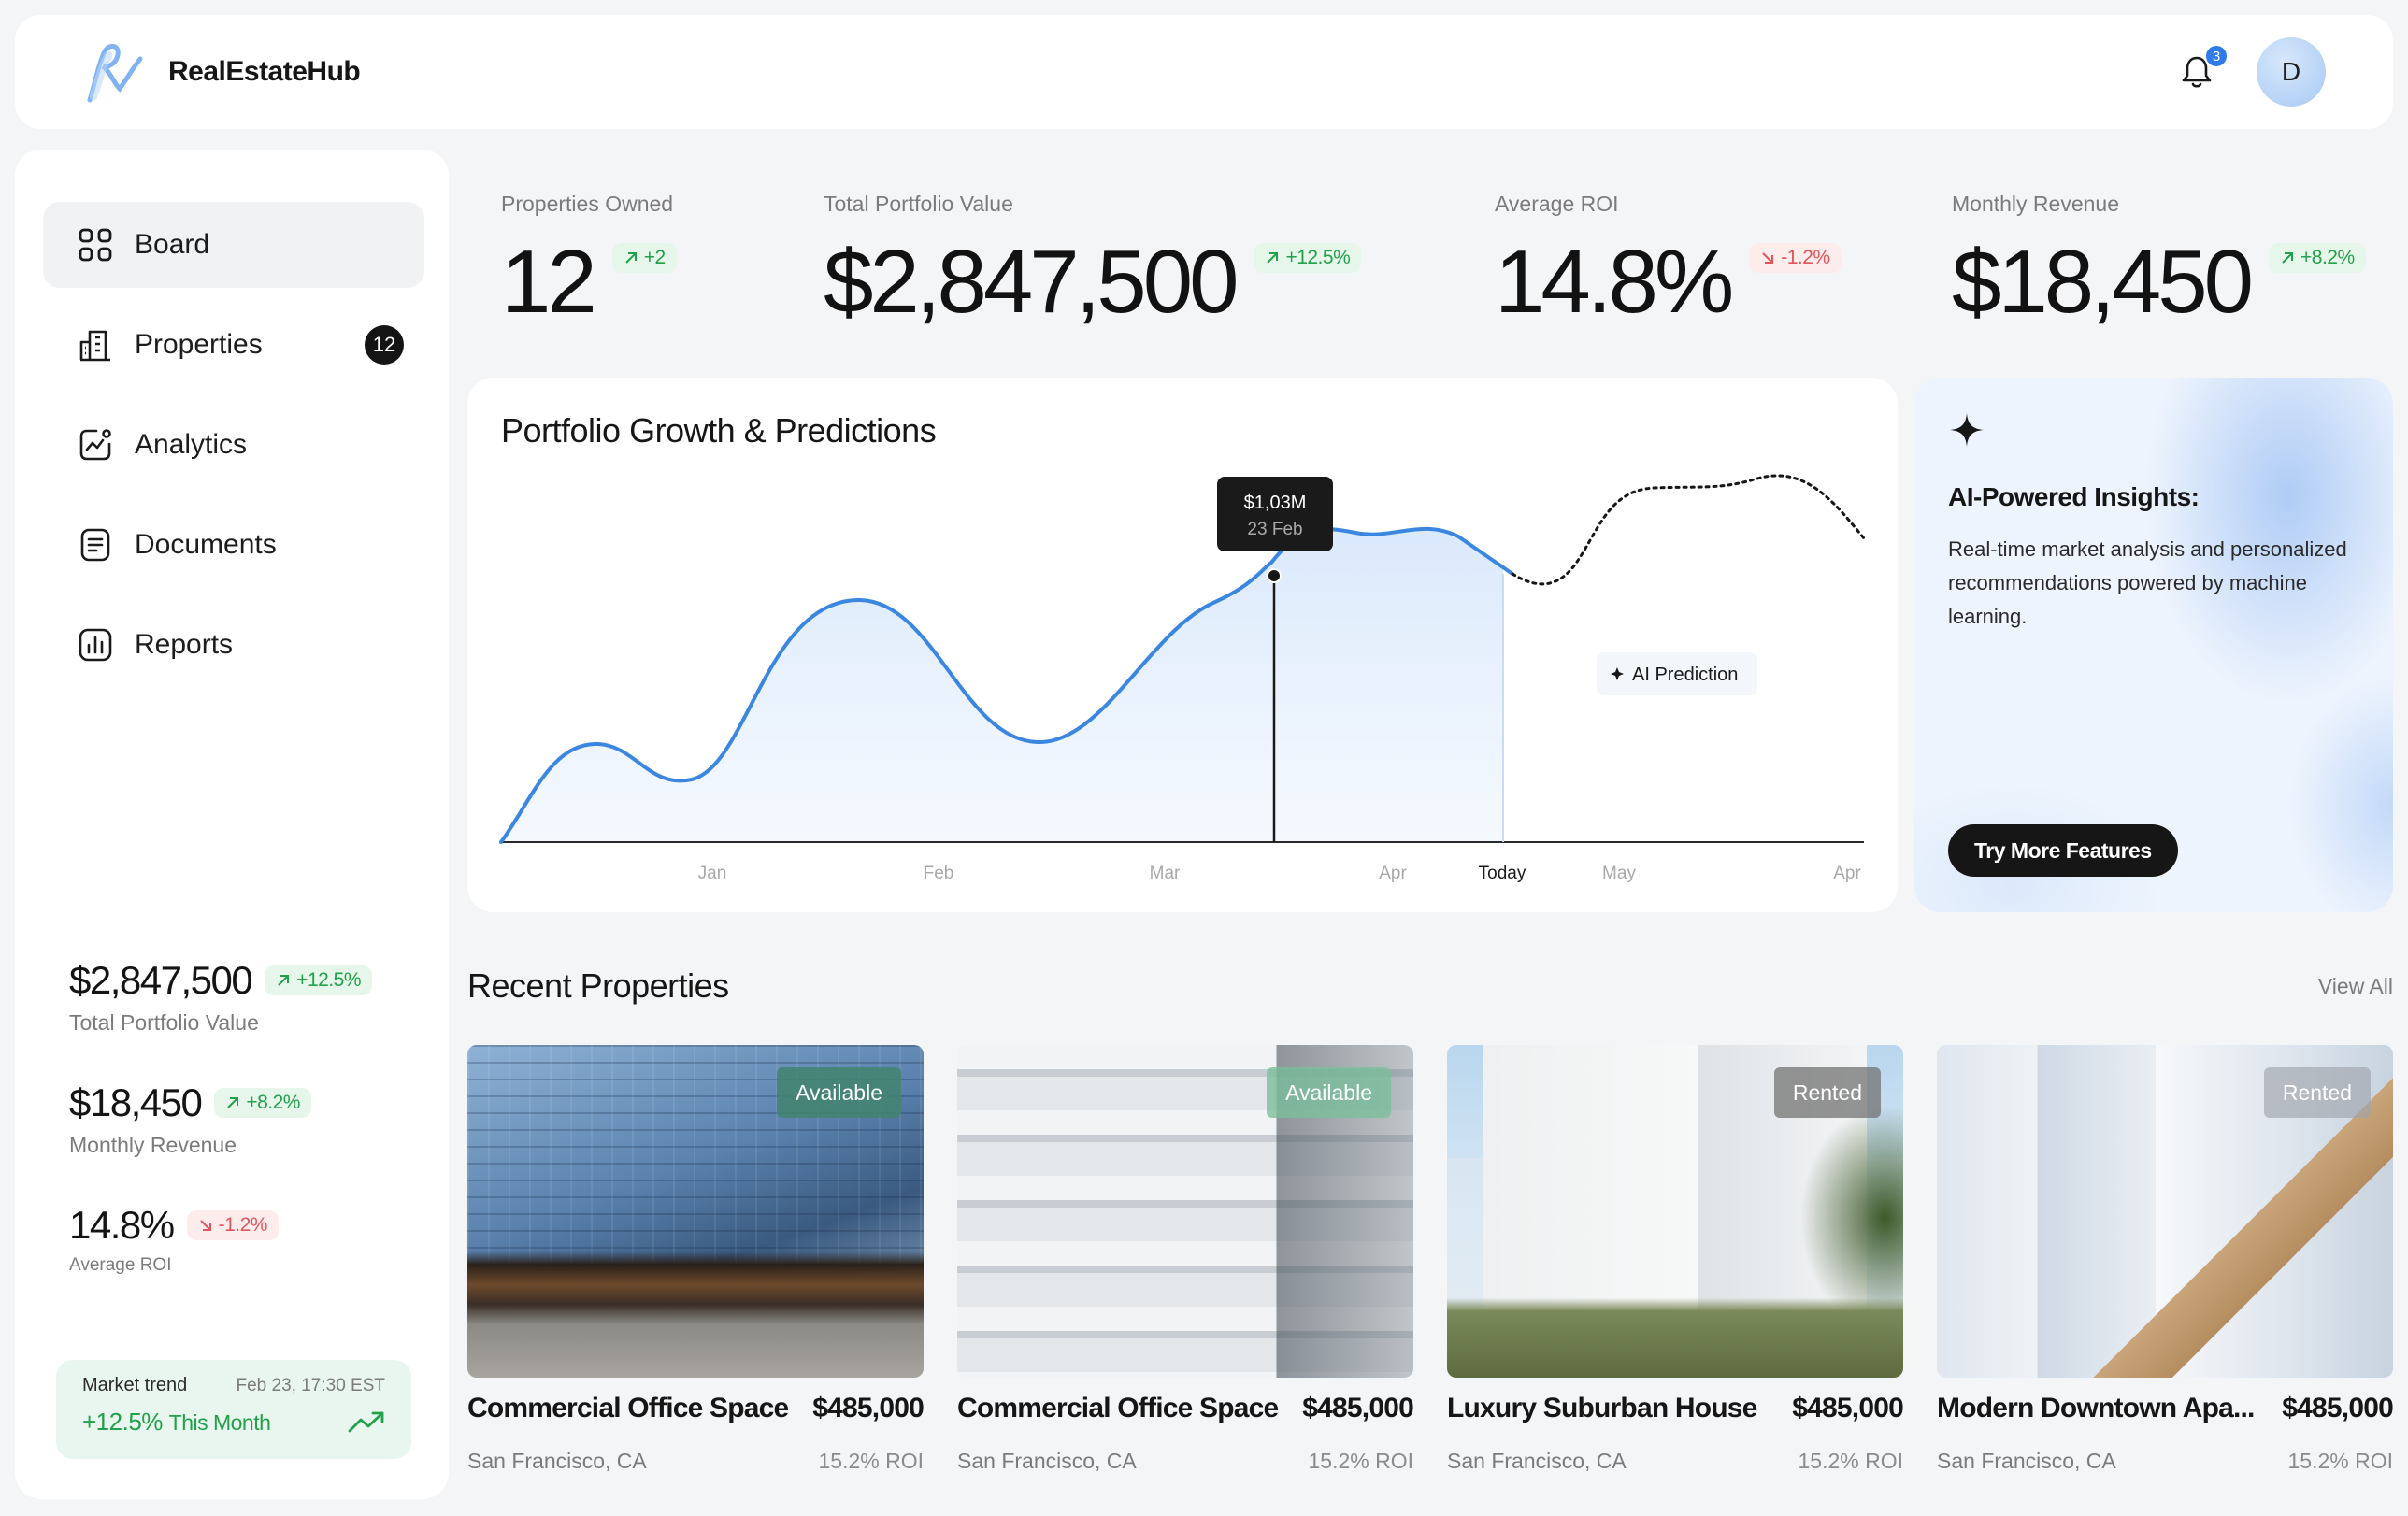 The width and height of the screenshot is (2408, 1516). Describe the element at coordinates (206, 544) in the screenshot. I see `sidebar-item-label: Documents` at that location.